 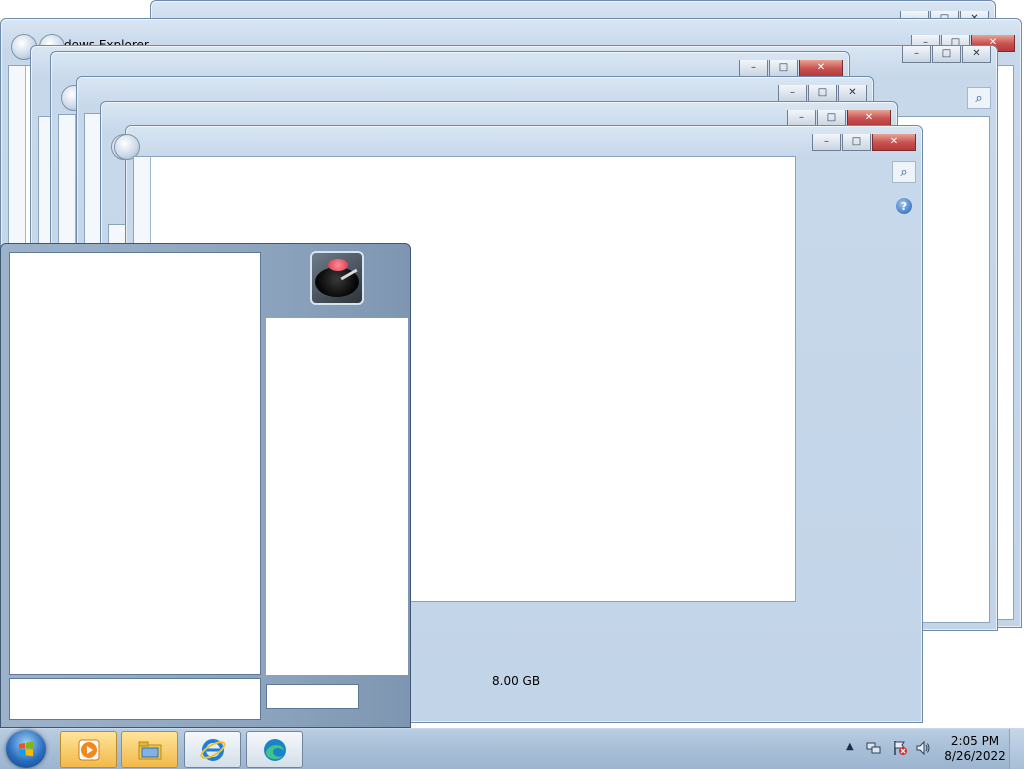 I want to click on taskbar: ▲ 2:05 PM 8/26/2022, so click(x=512, y=748).